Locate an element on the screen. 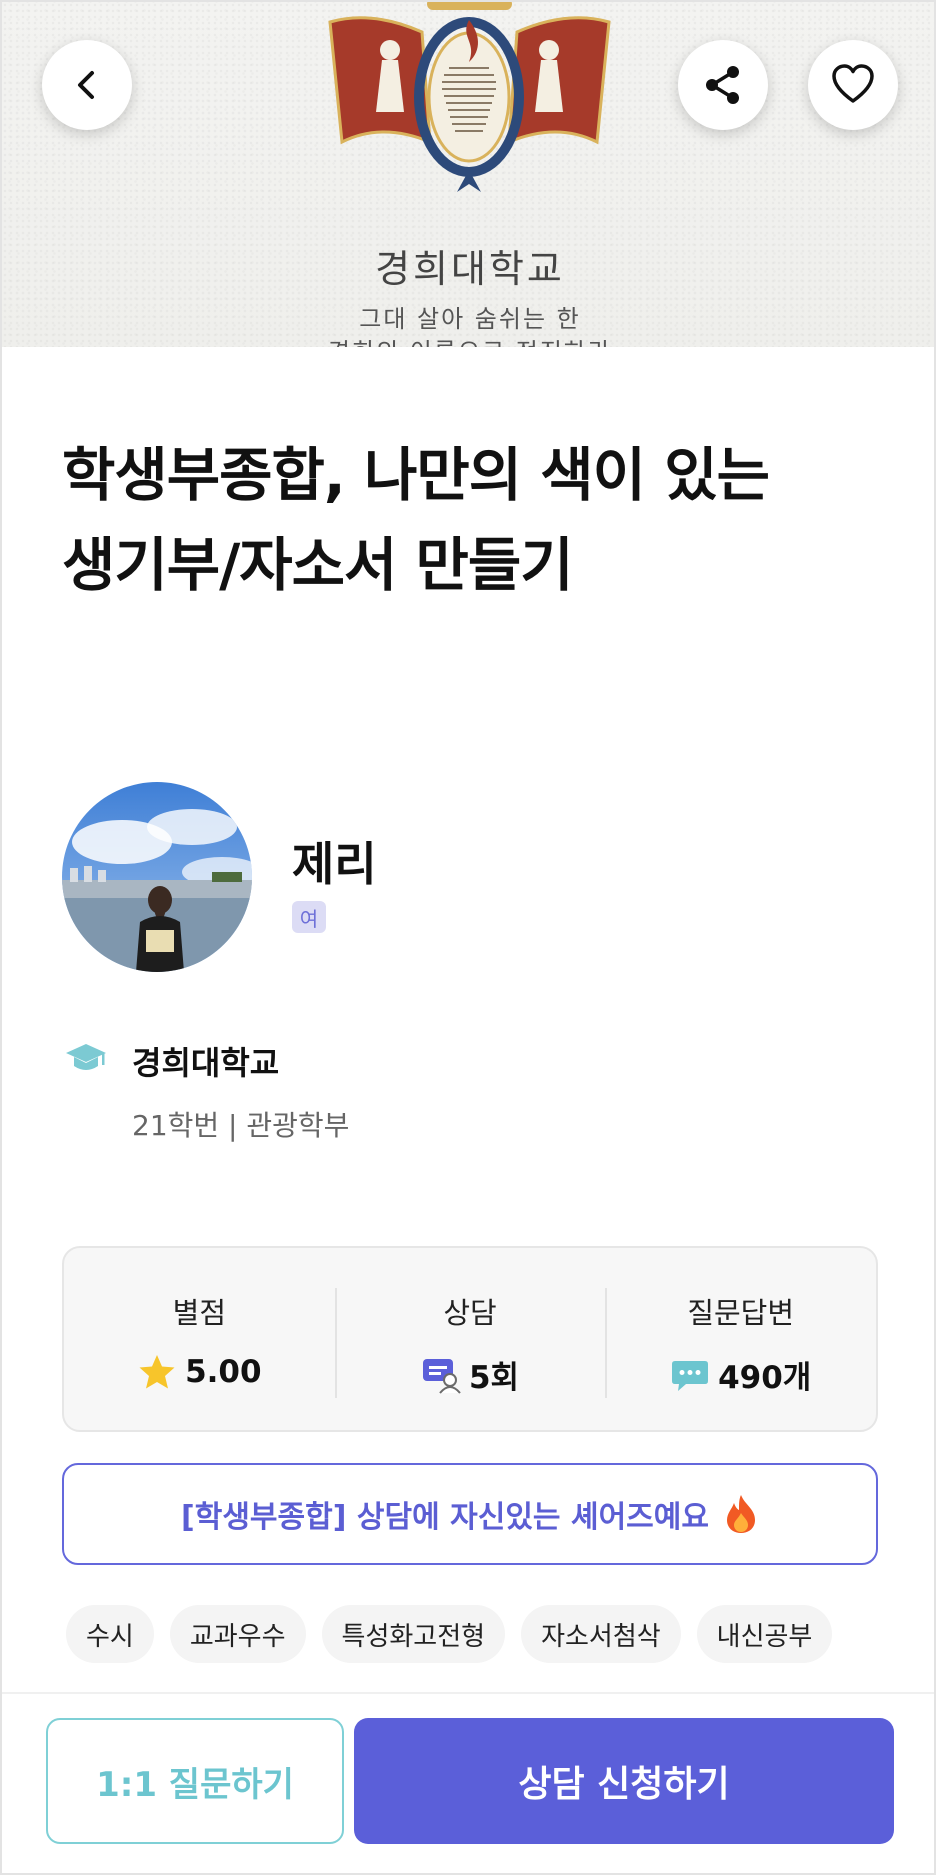  stat-rating-value: 5.00 is located at coordinates (223, 1372).